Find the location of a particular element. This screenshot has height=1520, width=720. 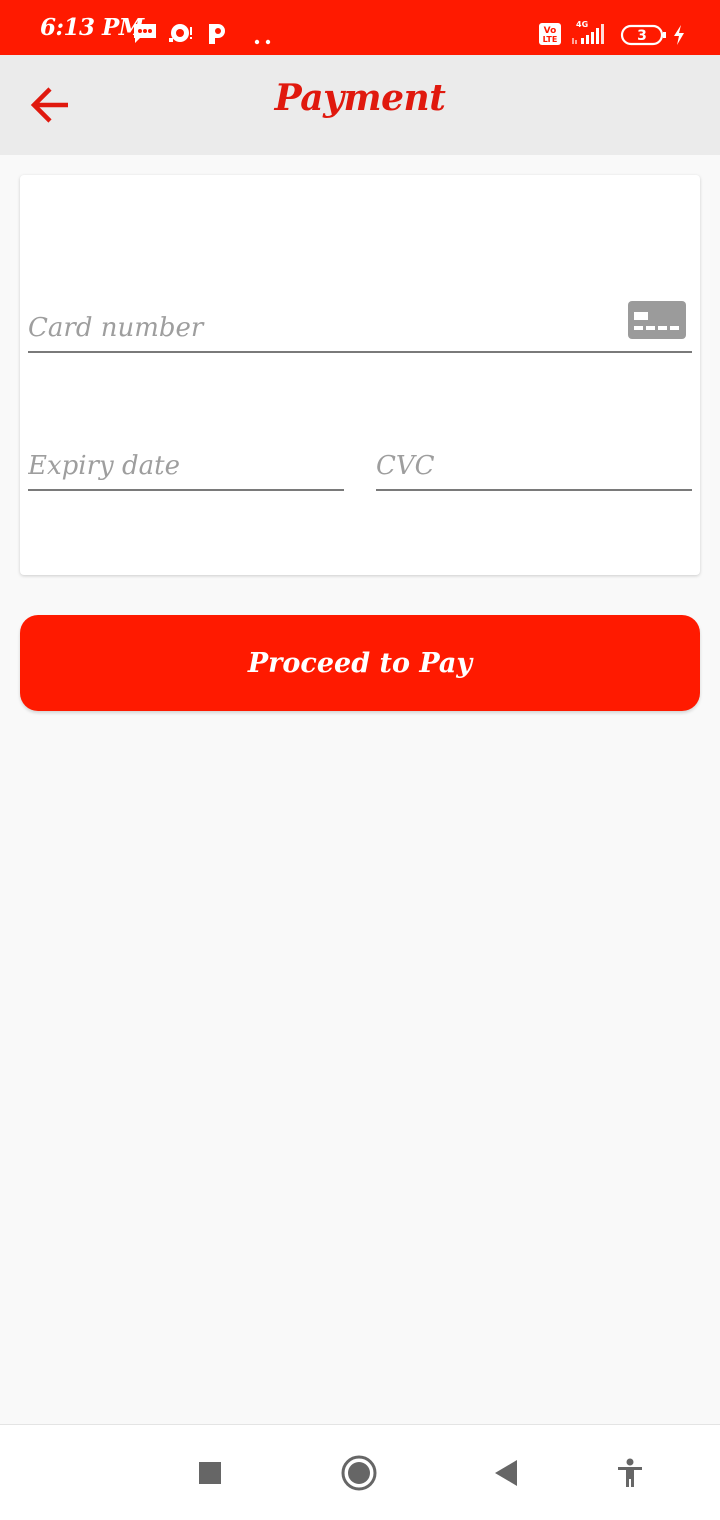

svg-text: LTE is located at coordinates (550, 39).